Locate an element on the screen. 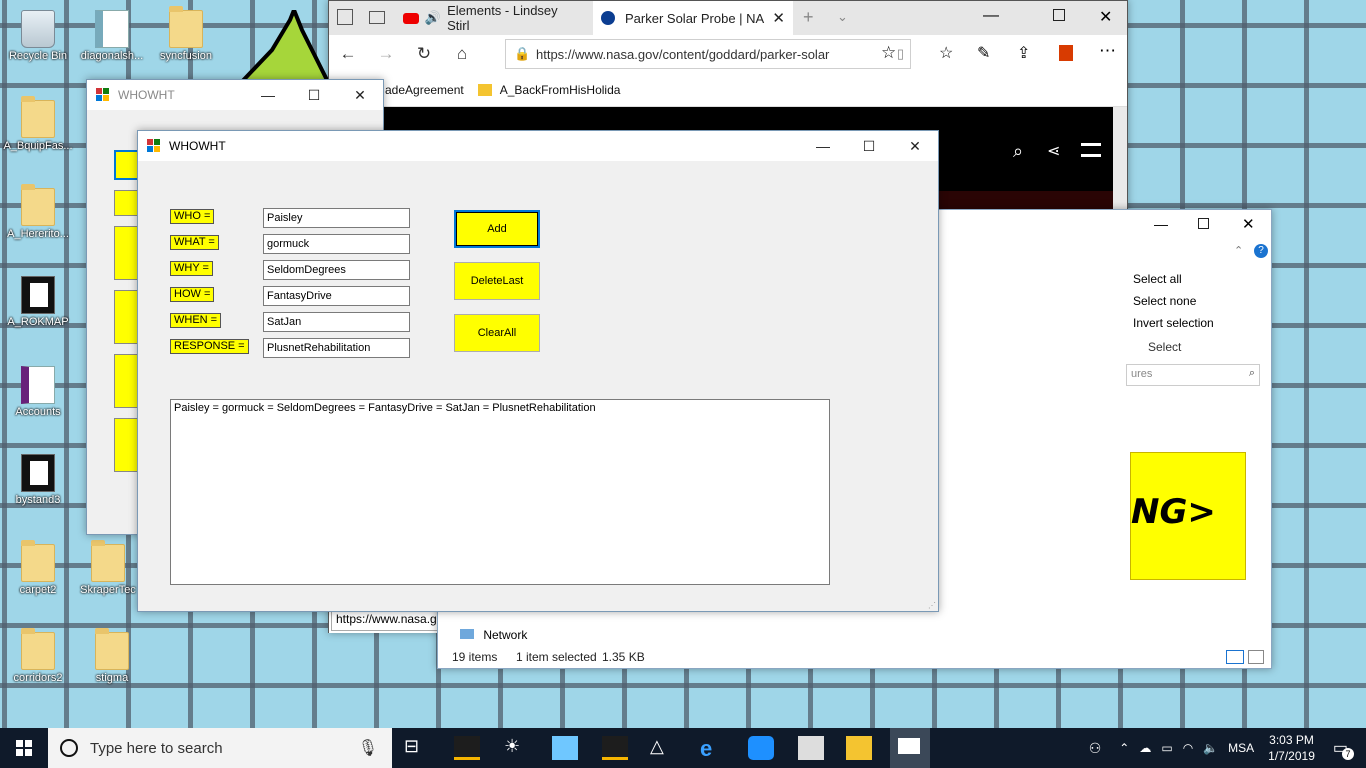 The image size is (1366, 768). task-view-icon: ⊟ is located at coordinates (417, 748).